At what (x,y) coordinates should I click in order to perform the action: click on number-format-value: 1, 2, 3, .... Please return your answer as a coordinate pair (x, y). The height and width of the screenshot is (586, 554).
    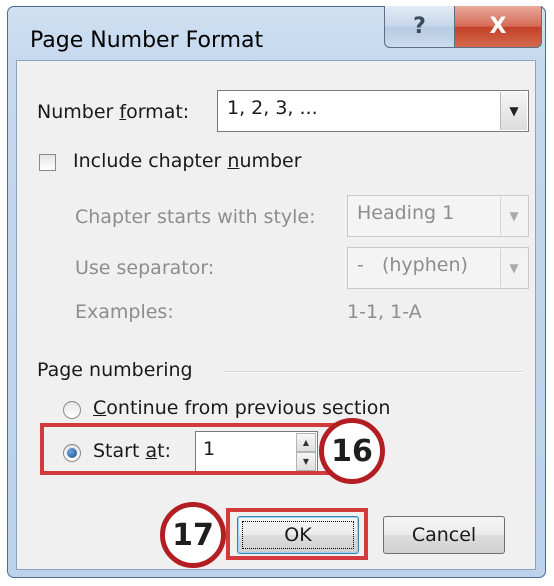
    Looking at the image, I should click on (272, 108).